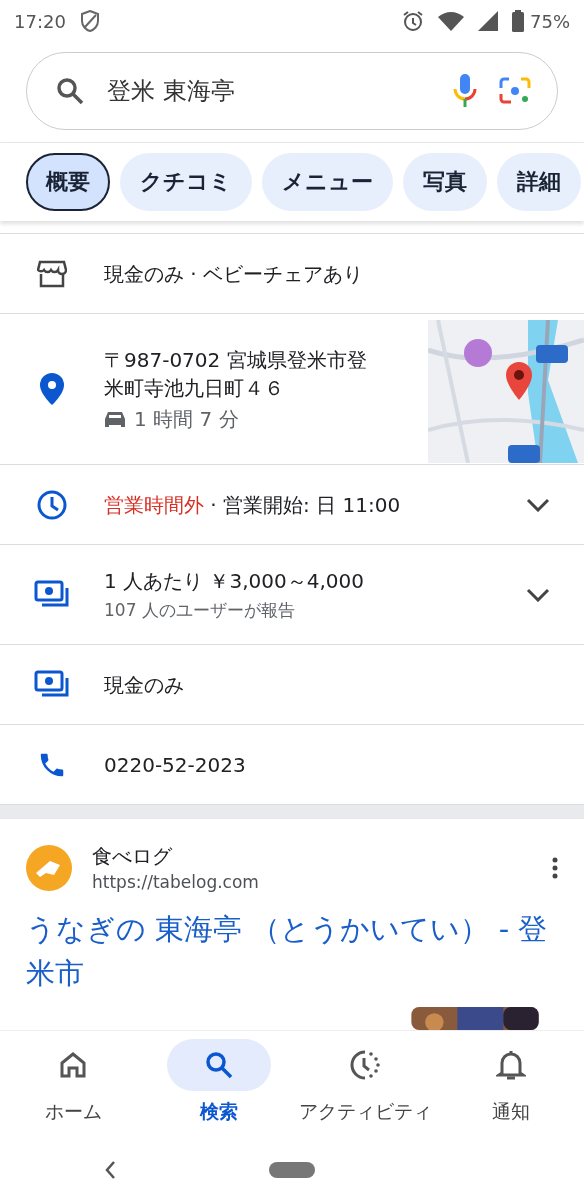 Image resolution: width=584 pixels, height=1200 pixels. Describe the element at coordinates (292, 1170) in the screenshot. I see `home-handle` at that location.